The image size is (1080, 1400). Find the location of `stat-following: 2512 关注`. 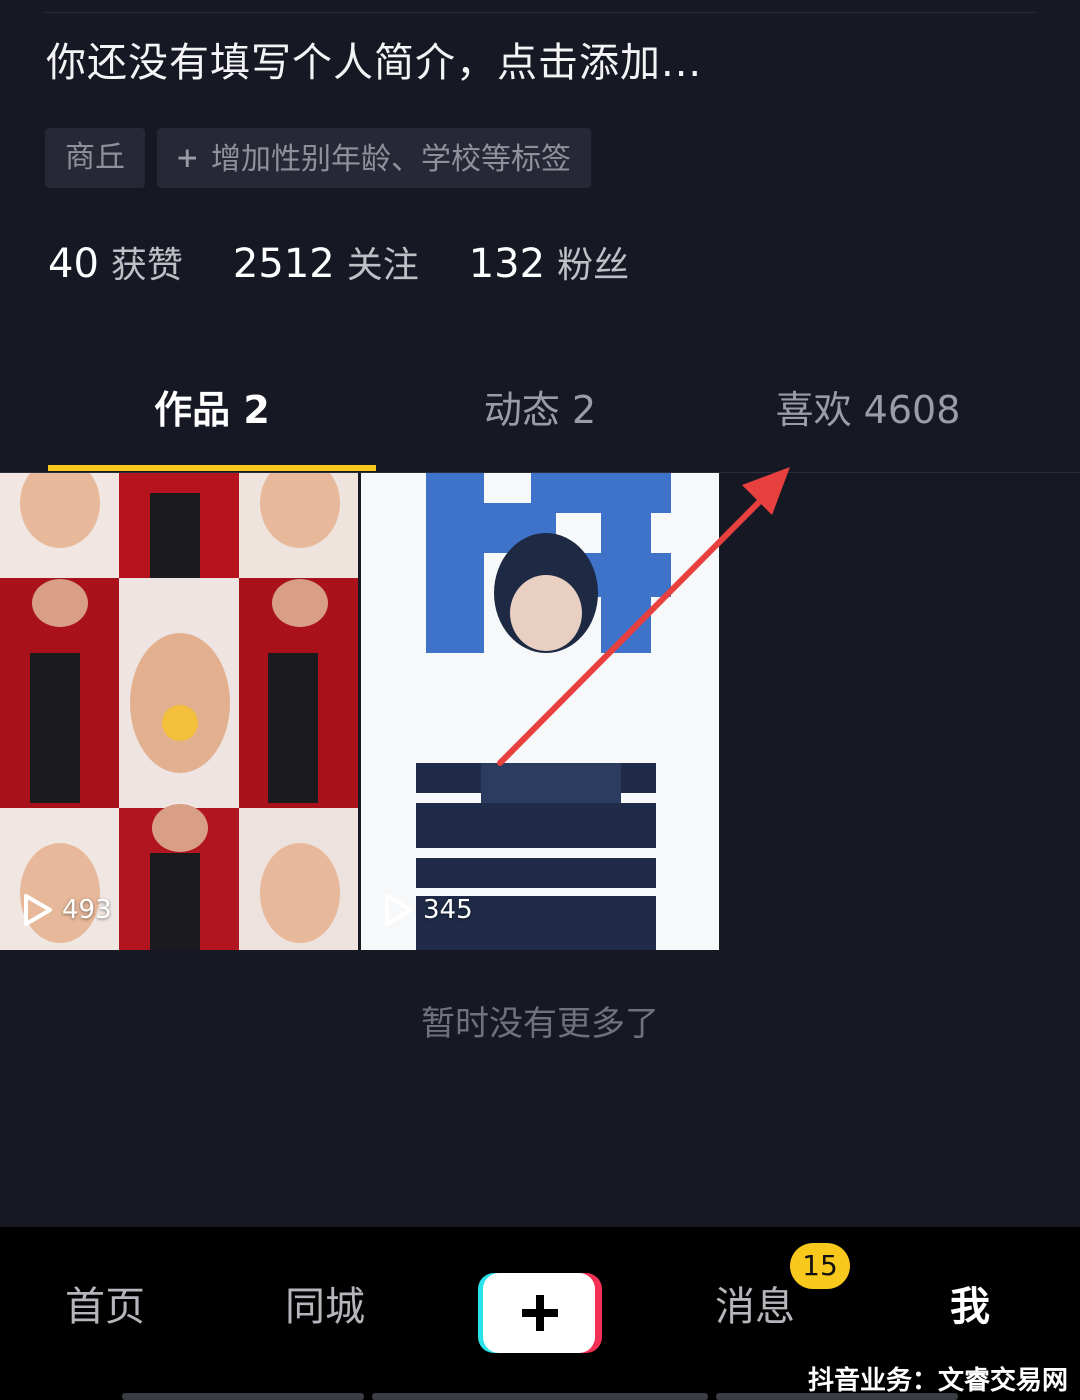

stat-following: 2512 关注 is located at coordinates (326, 262).